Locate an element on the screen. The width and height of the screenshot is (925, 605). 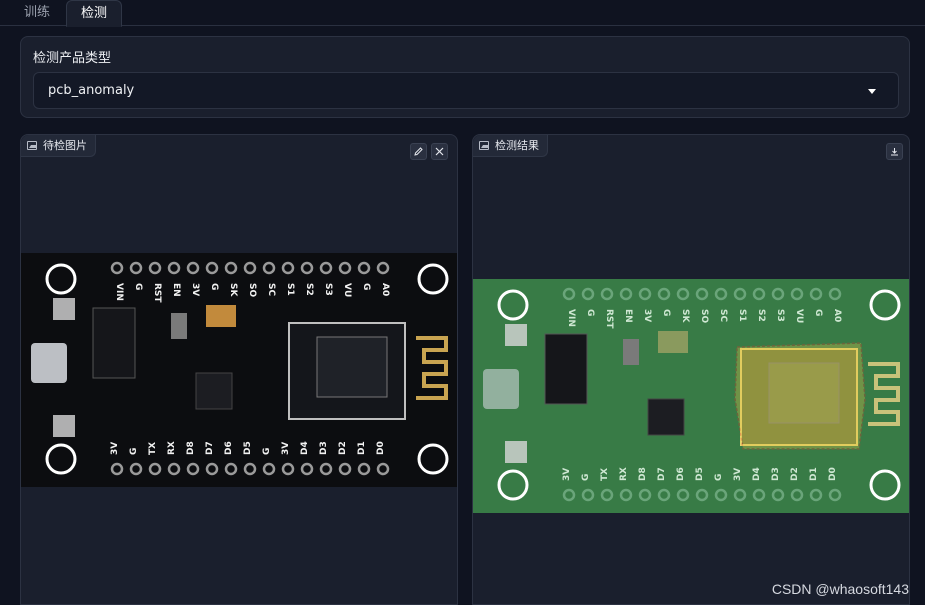
input-image-header: 待检图片 is located at coordinates (58, 146).